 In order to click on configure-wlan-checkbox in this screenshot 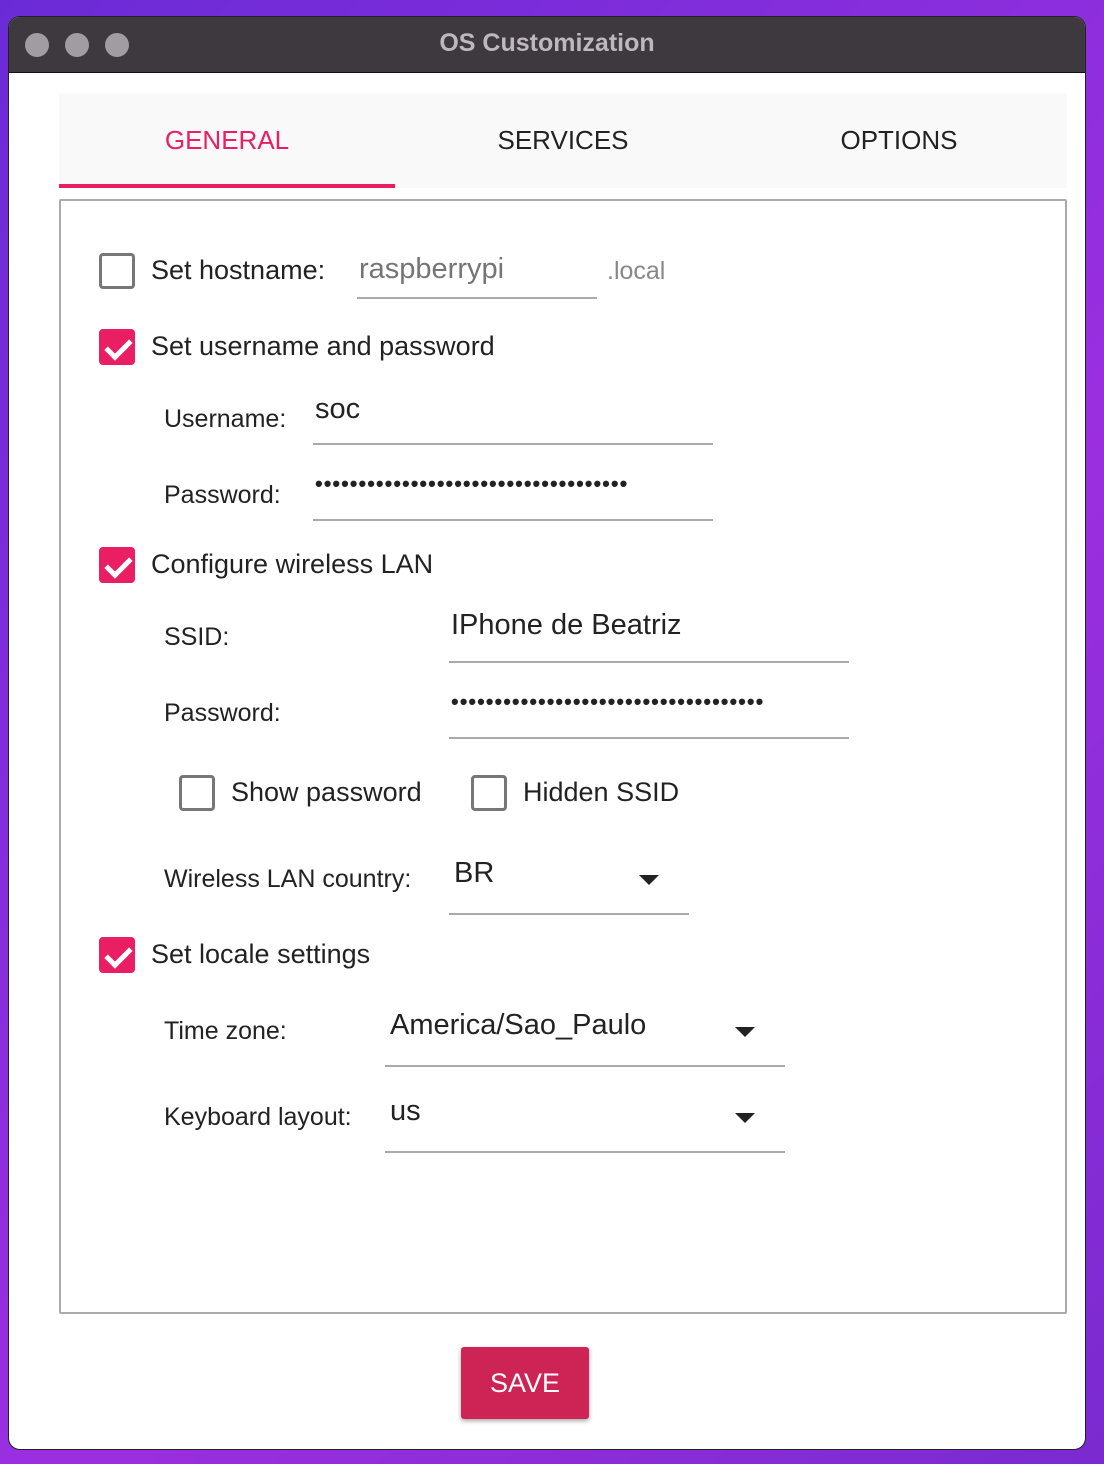, I will do `click(117, 565)`.